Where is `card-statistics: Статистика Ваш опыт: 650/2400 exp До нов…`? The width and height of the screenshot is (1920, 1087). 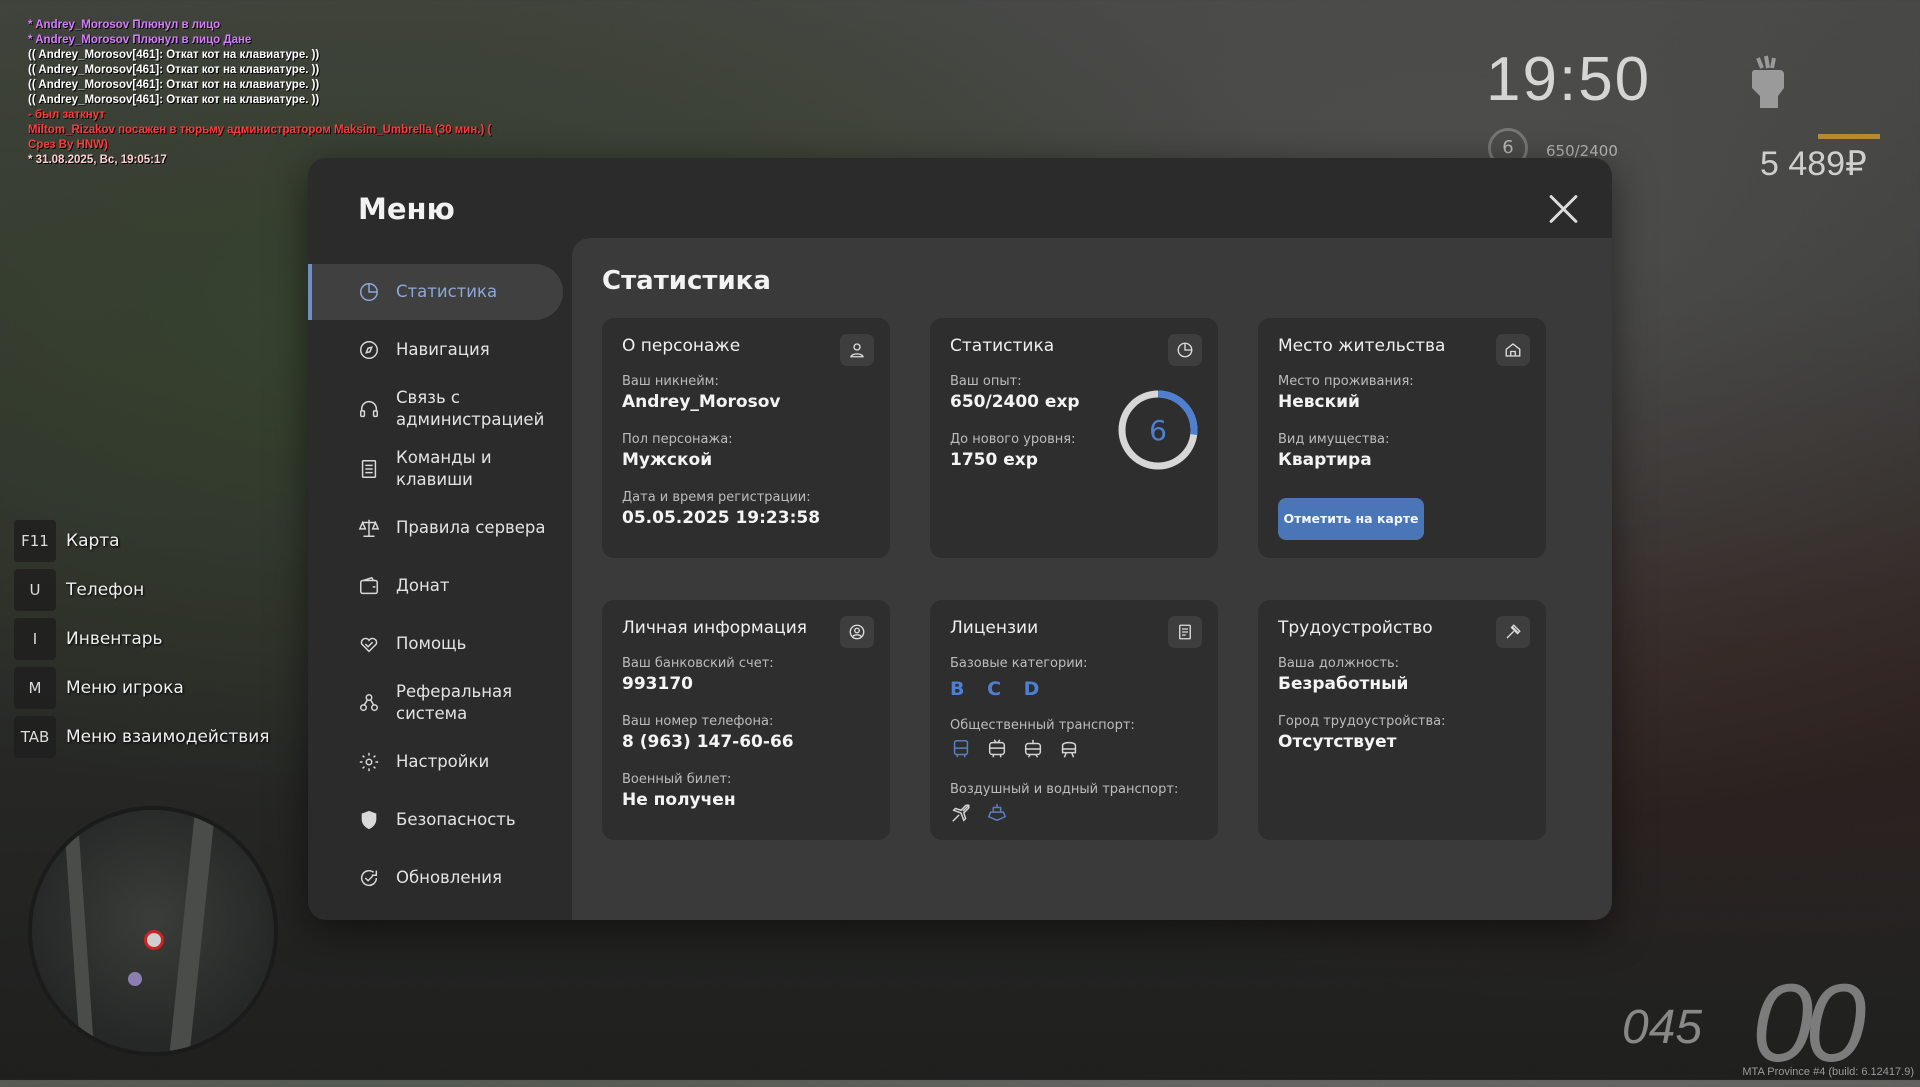 card-statistics: Статистика Ваш опыт: 650/2400 exp До нов… is located at coordinates (1074, 438).